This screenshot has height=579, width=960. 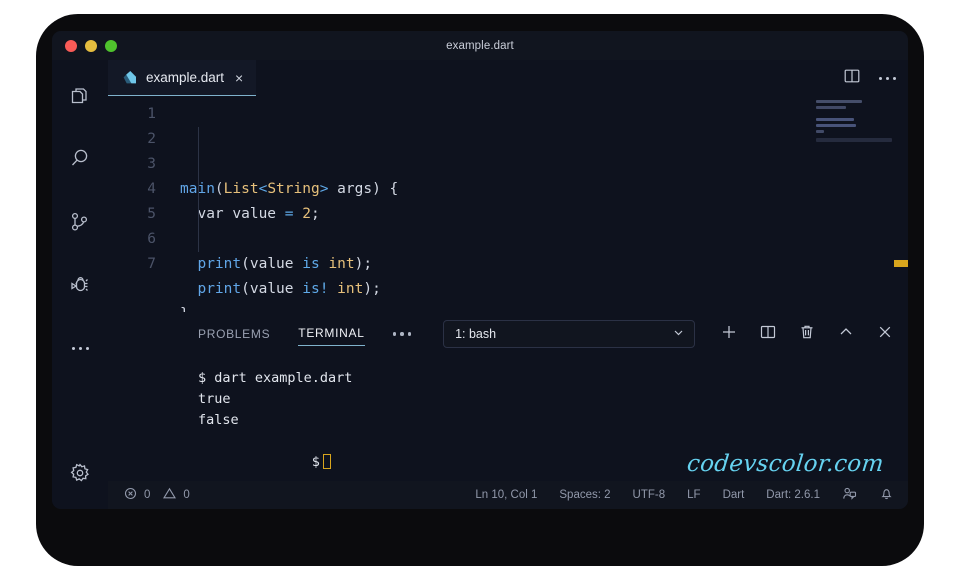 What do you see at coordinates (111, 45) in the screenshot?
I see `zoom-window-button` at bounding box center [111, 45].